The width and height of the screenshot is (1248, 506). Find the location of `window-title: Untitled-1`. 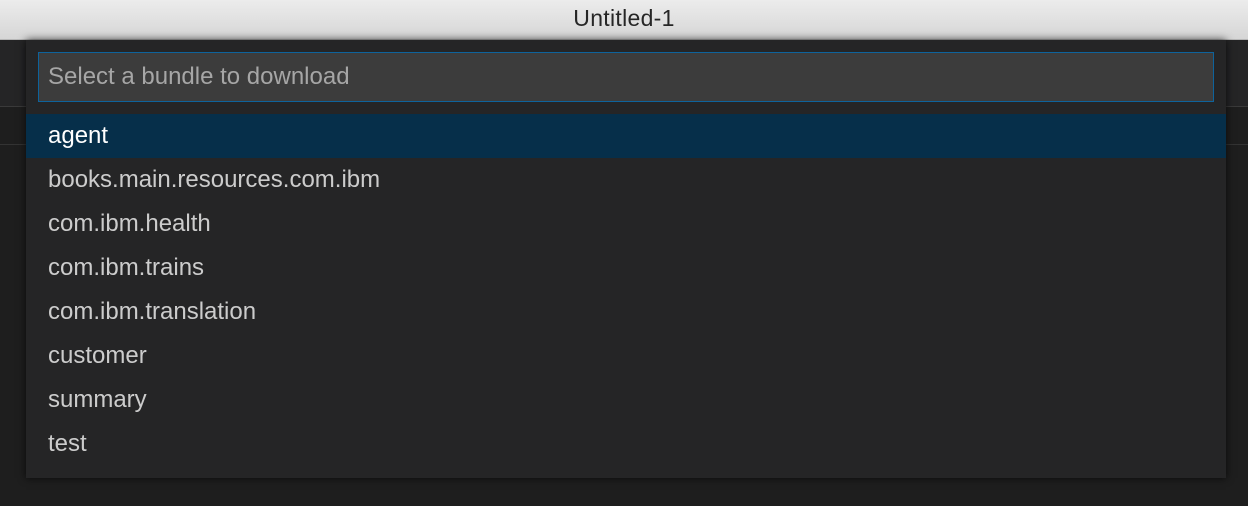

window-title: Untitled-1 is located at coordinates (624, 18).